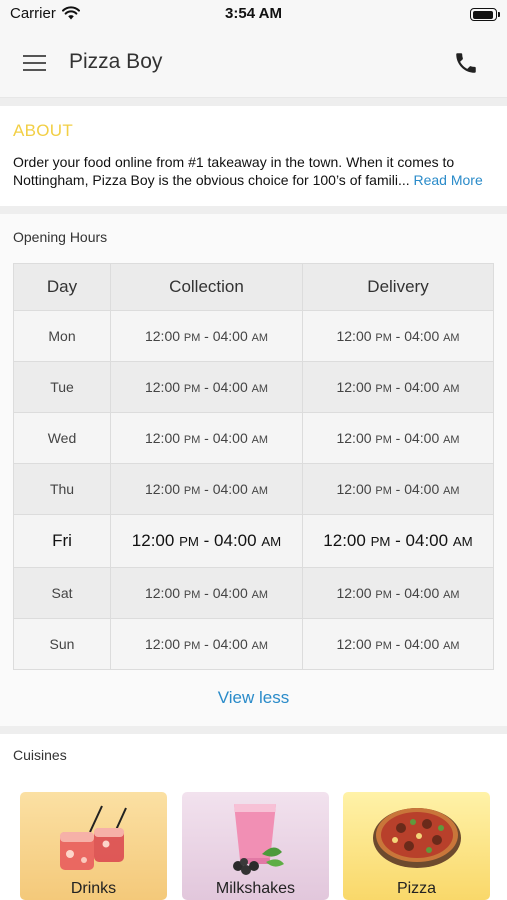  What do you see at coordinates (467, 64) in the screenshot?
I see `phone-icon` at bounding box center [467, 64].